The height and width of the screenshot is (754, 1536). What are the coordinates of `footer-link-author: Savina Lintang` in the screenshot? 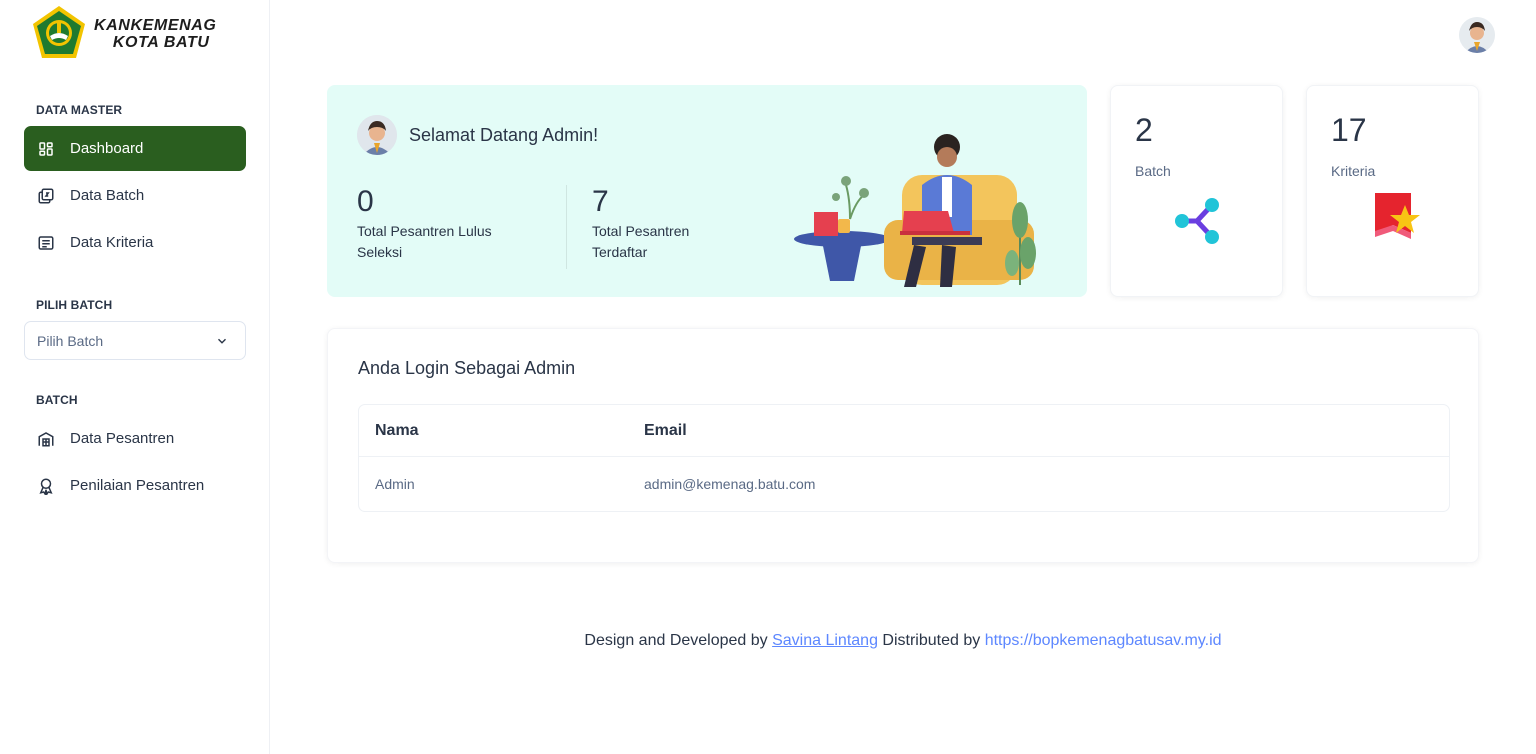 It's located at (825, 640).